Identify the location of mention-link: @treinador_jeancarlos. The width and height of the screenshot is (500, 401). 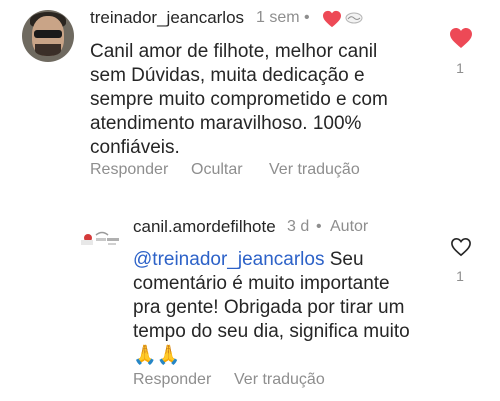
(228, 259).